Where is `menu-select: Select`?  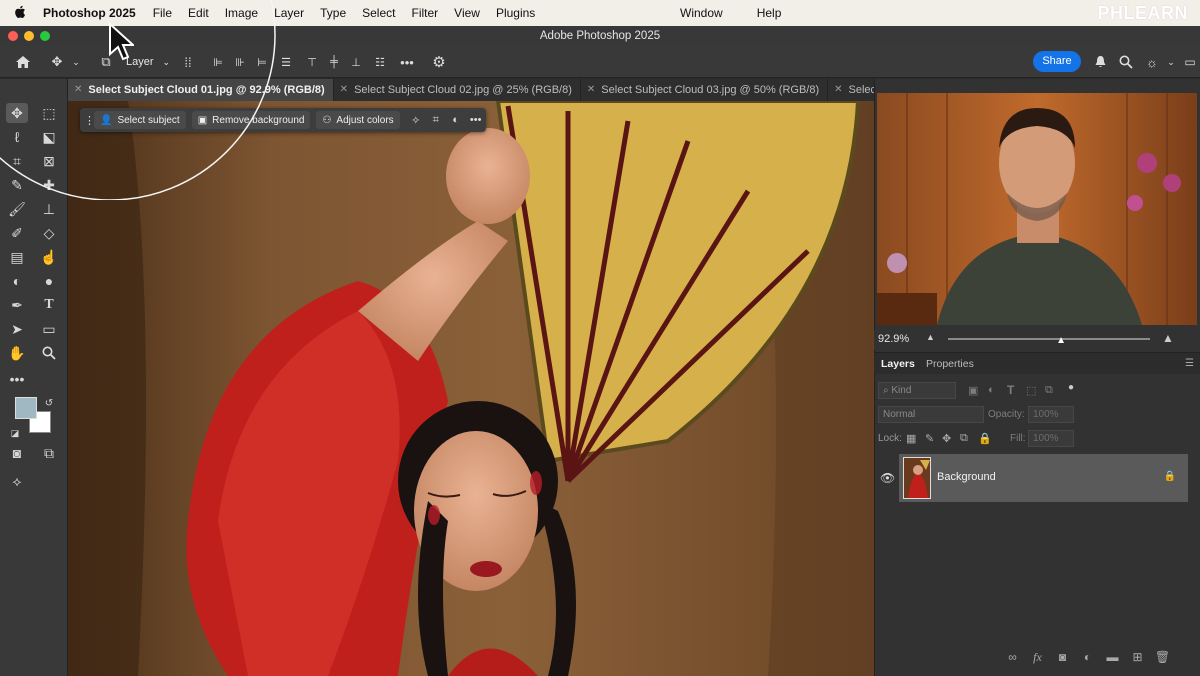 menu-select: Select is located at coordinates (378, 13).